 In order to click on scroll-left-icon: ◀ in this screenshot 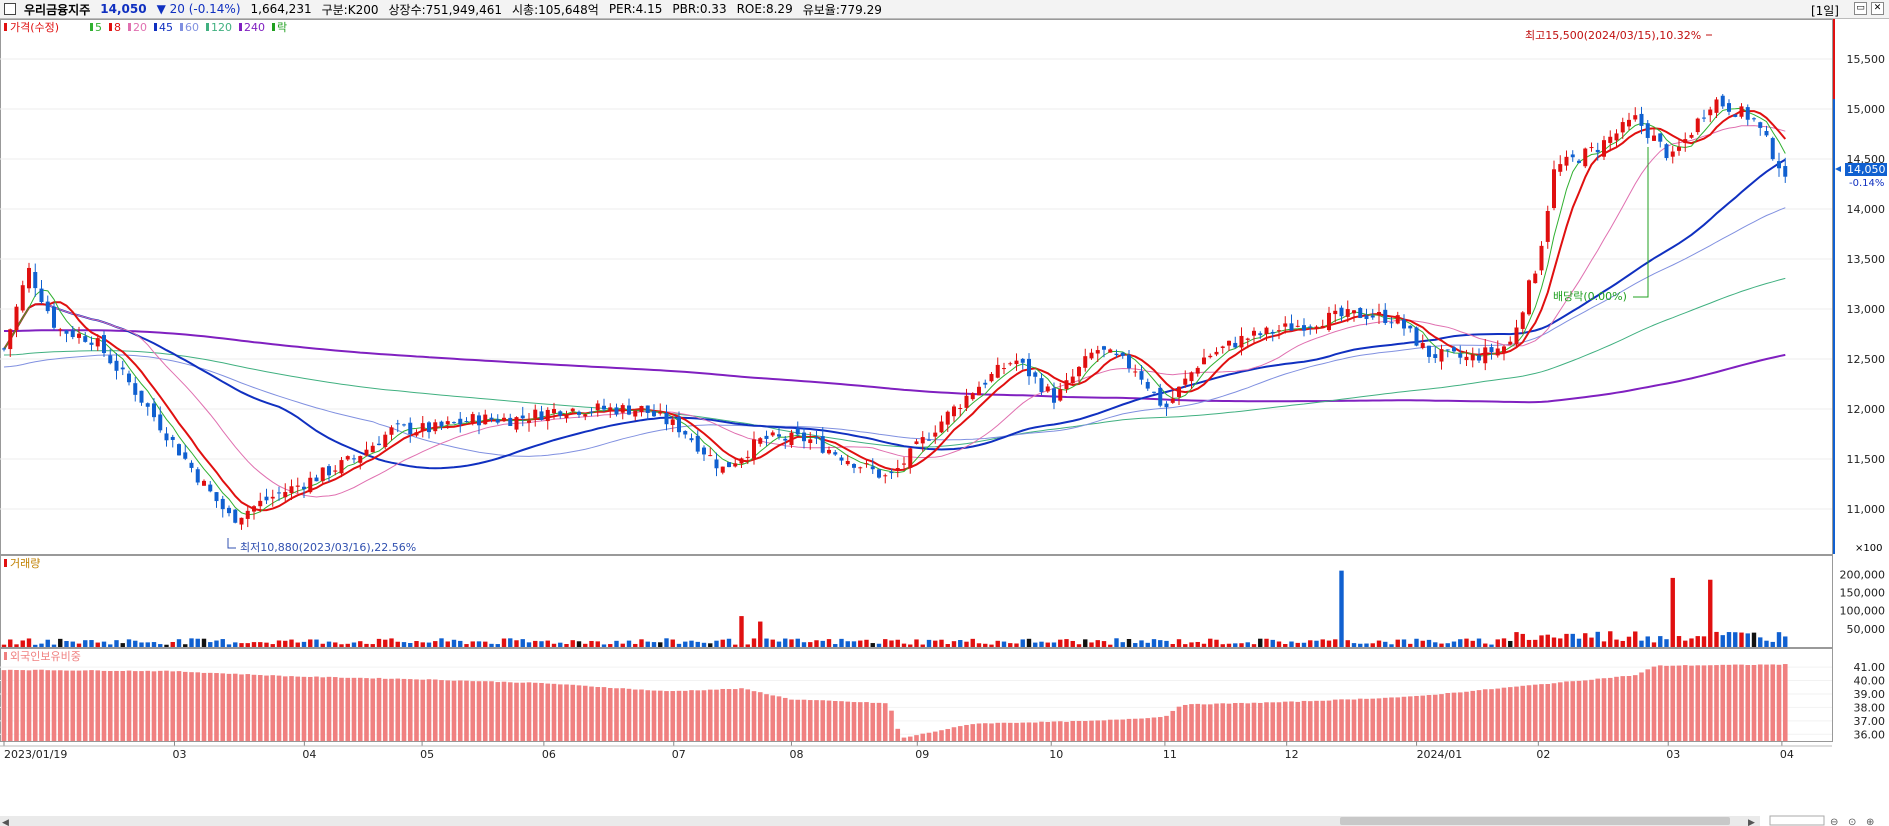, I will do `click(5, 822)`.